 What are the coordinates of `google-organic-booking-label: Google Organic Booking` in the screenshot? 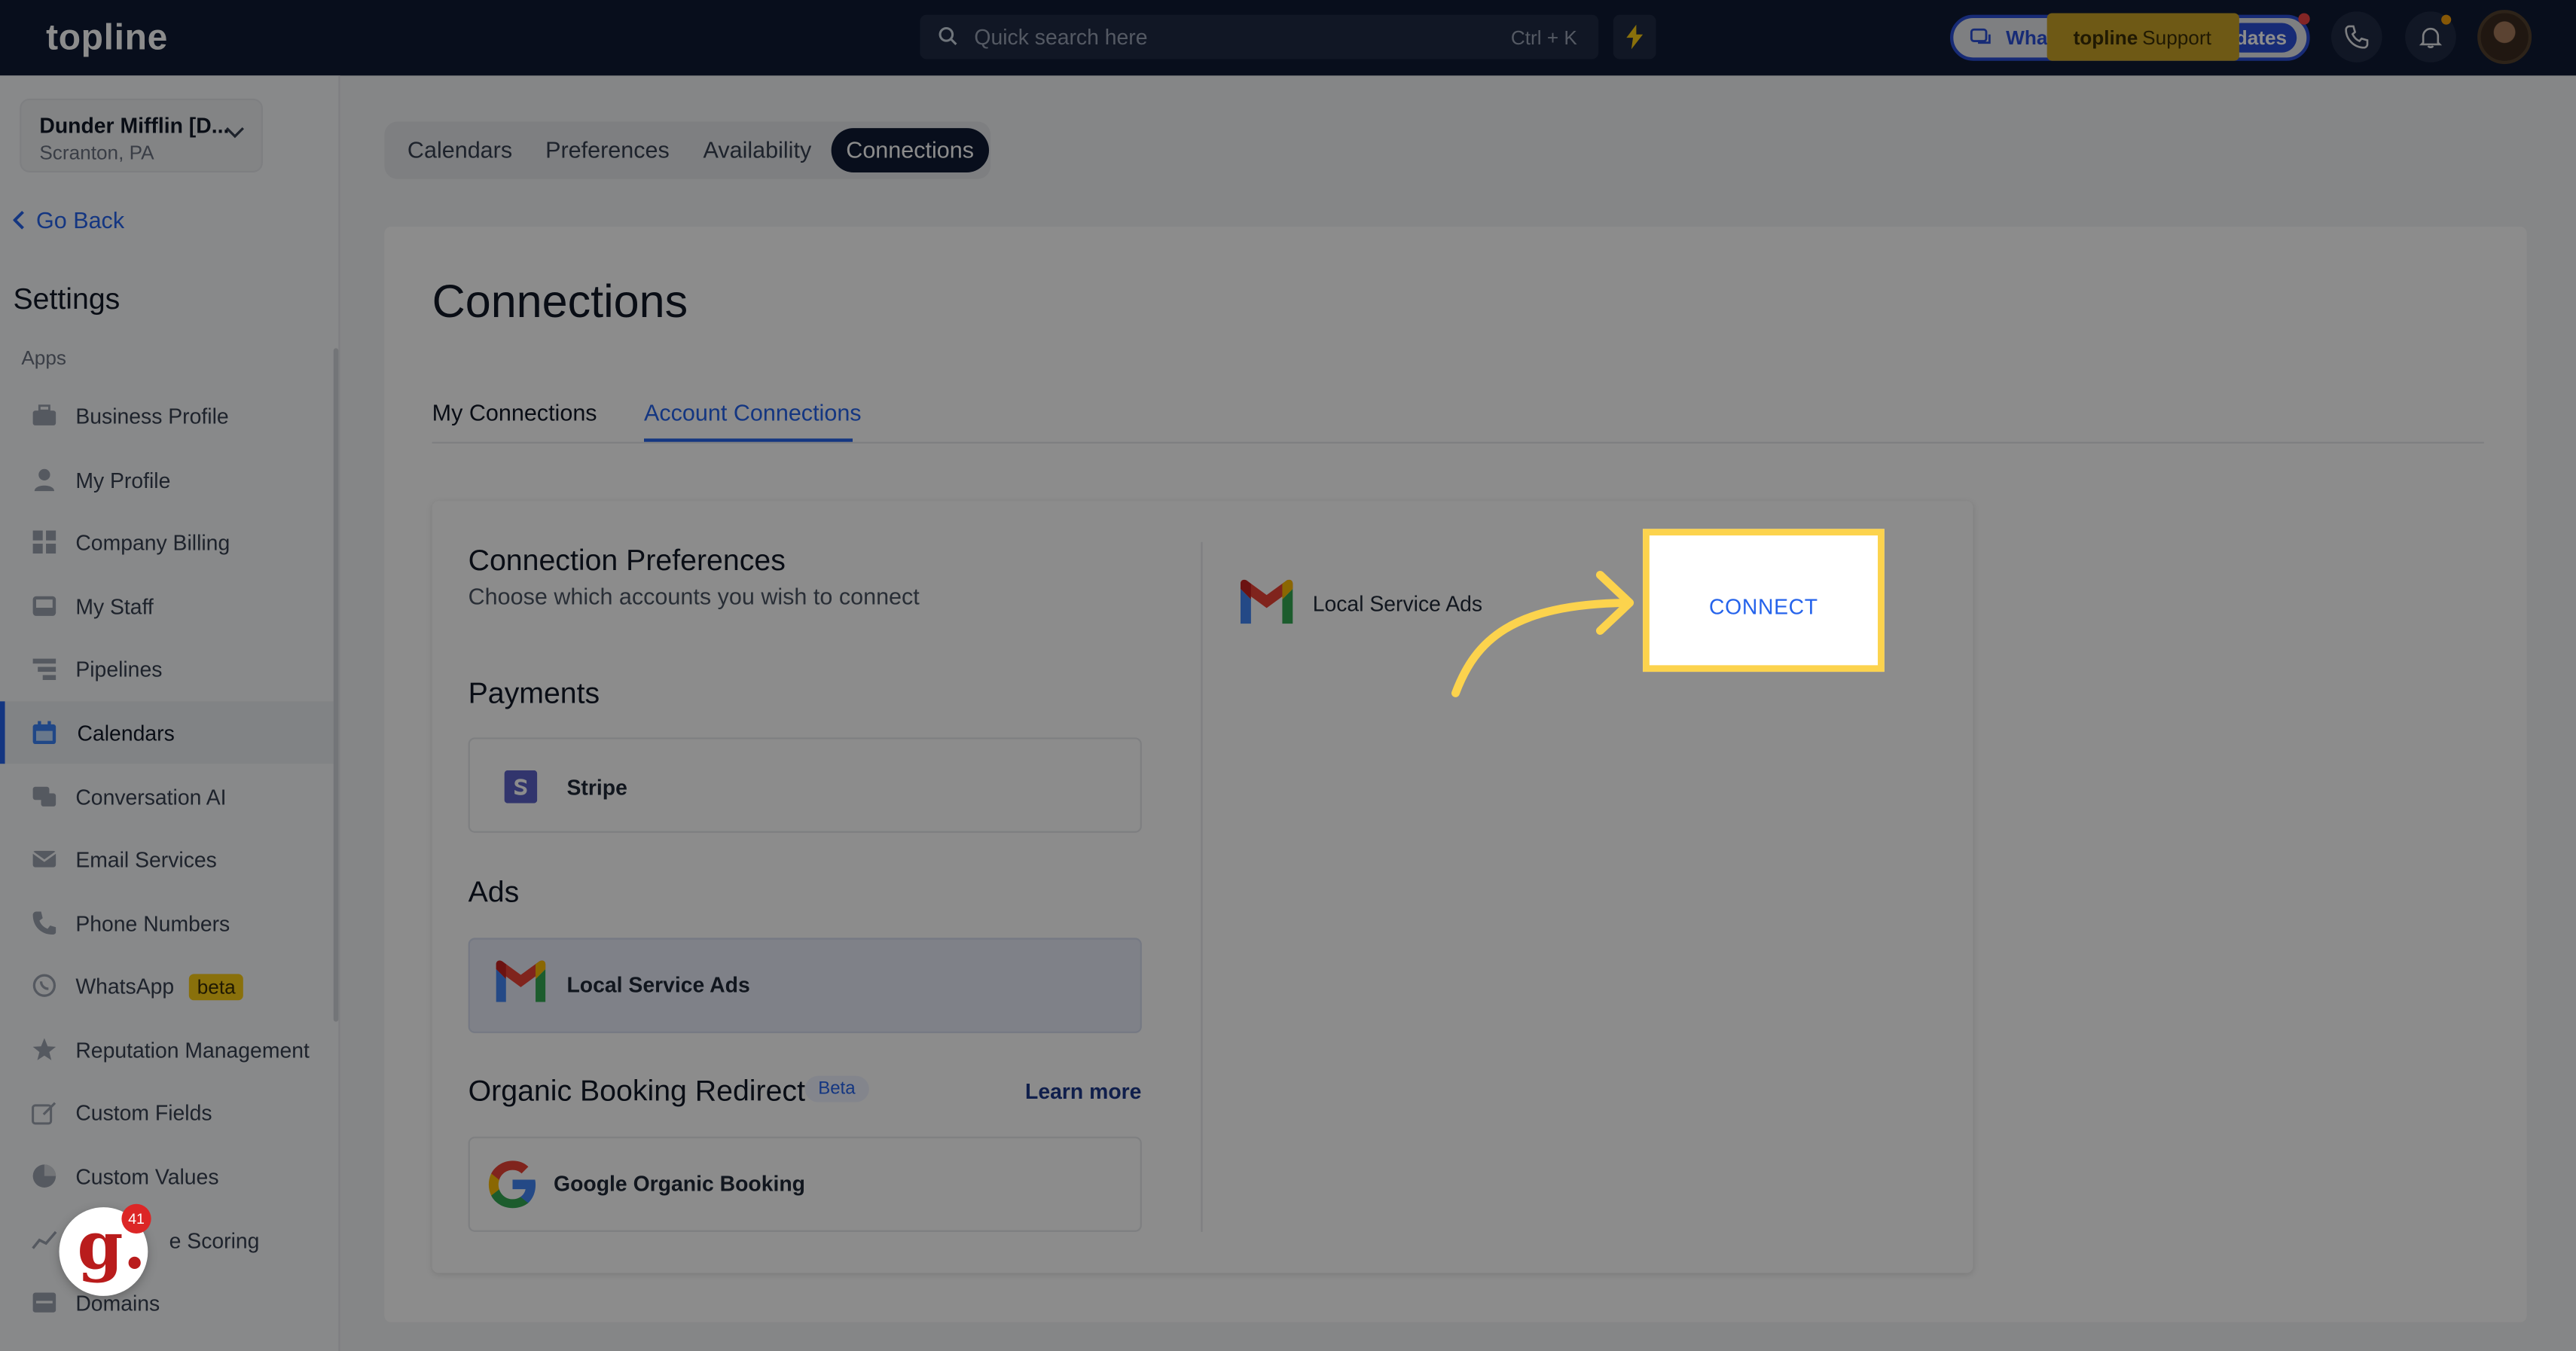 It's located at (680, 1183).